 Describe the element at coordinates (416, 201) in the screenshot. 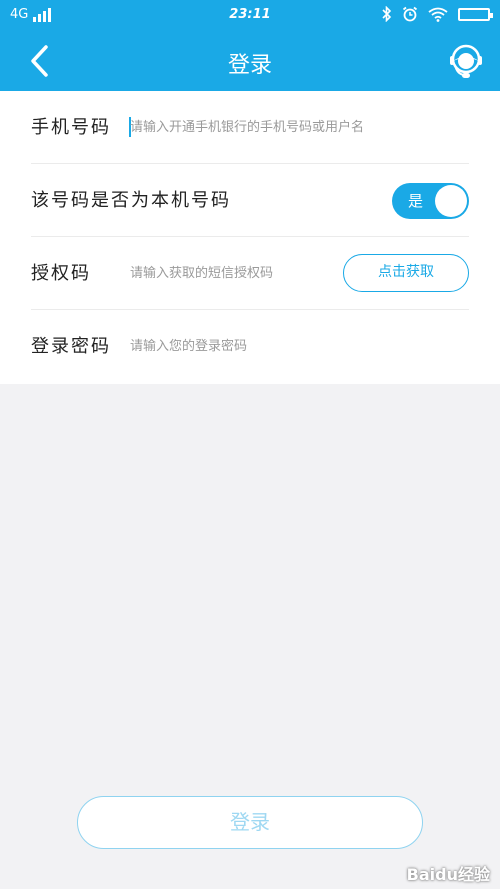

I see `toggle-label: 是` at that location.